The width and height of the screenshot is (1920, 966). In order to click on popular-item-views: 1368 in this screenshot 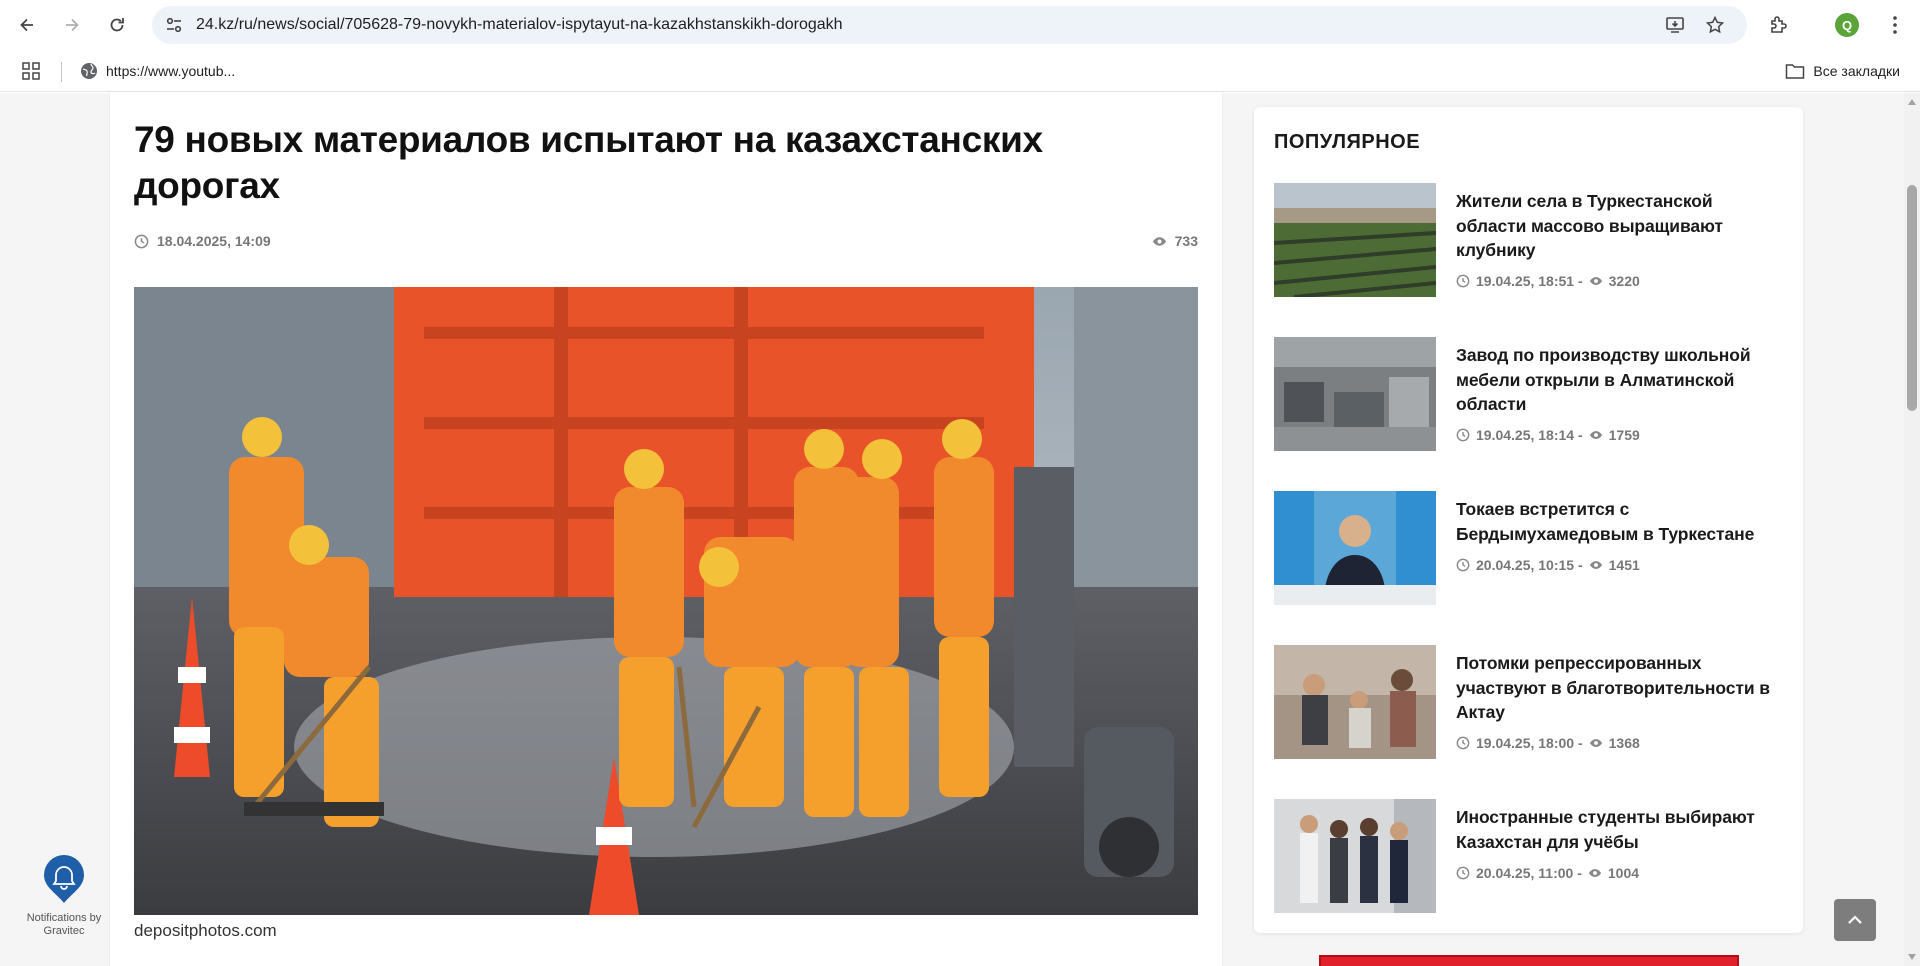, I will do `click(1624, 743)`.